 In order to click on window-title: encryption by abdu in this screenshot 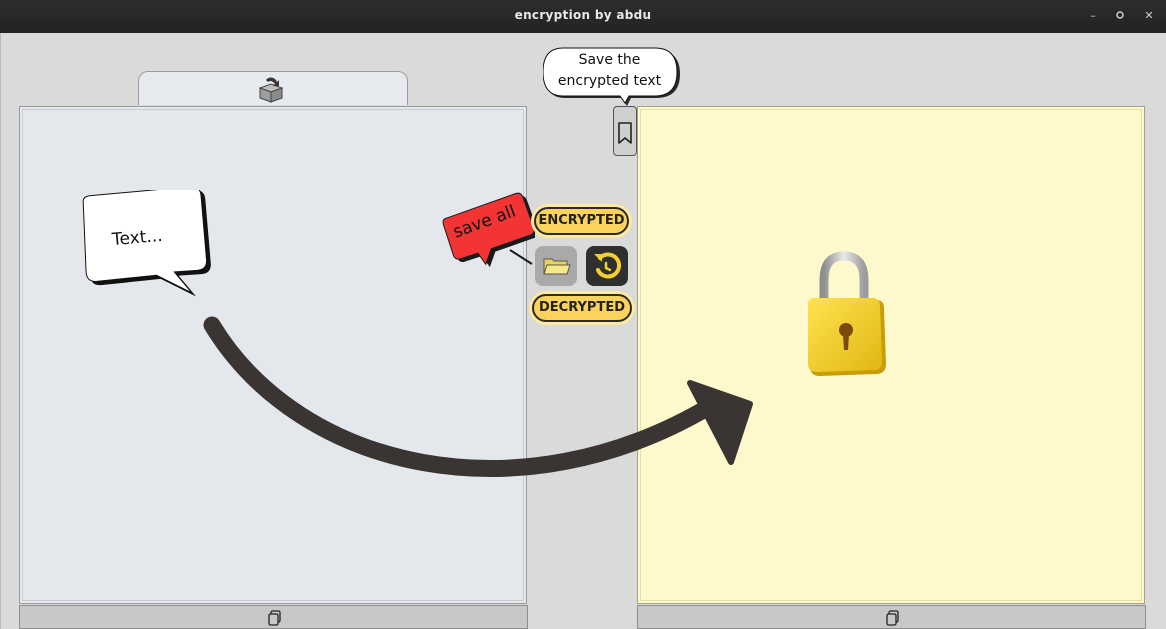, I will do `click(583, 15)`.